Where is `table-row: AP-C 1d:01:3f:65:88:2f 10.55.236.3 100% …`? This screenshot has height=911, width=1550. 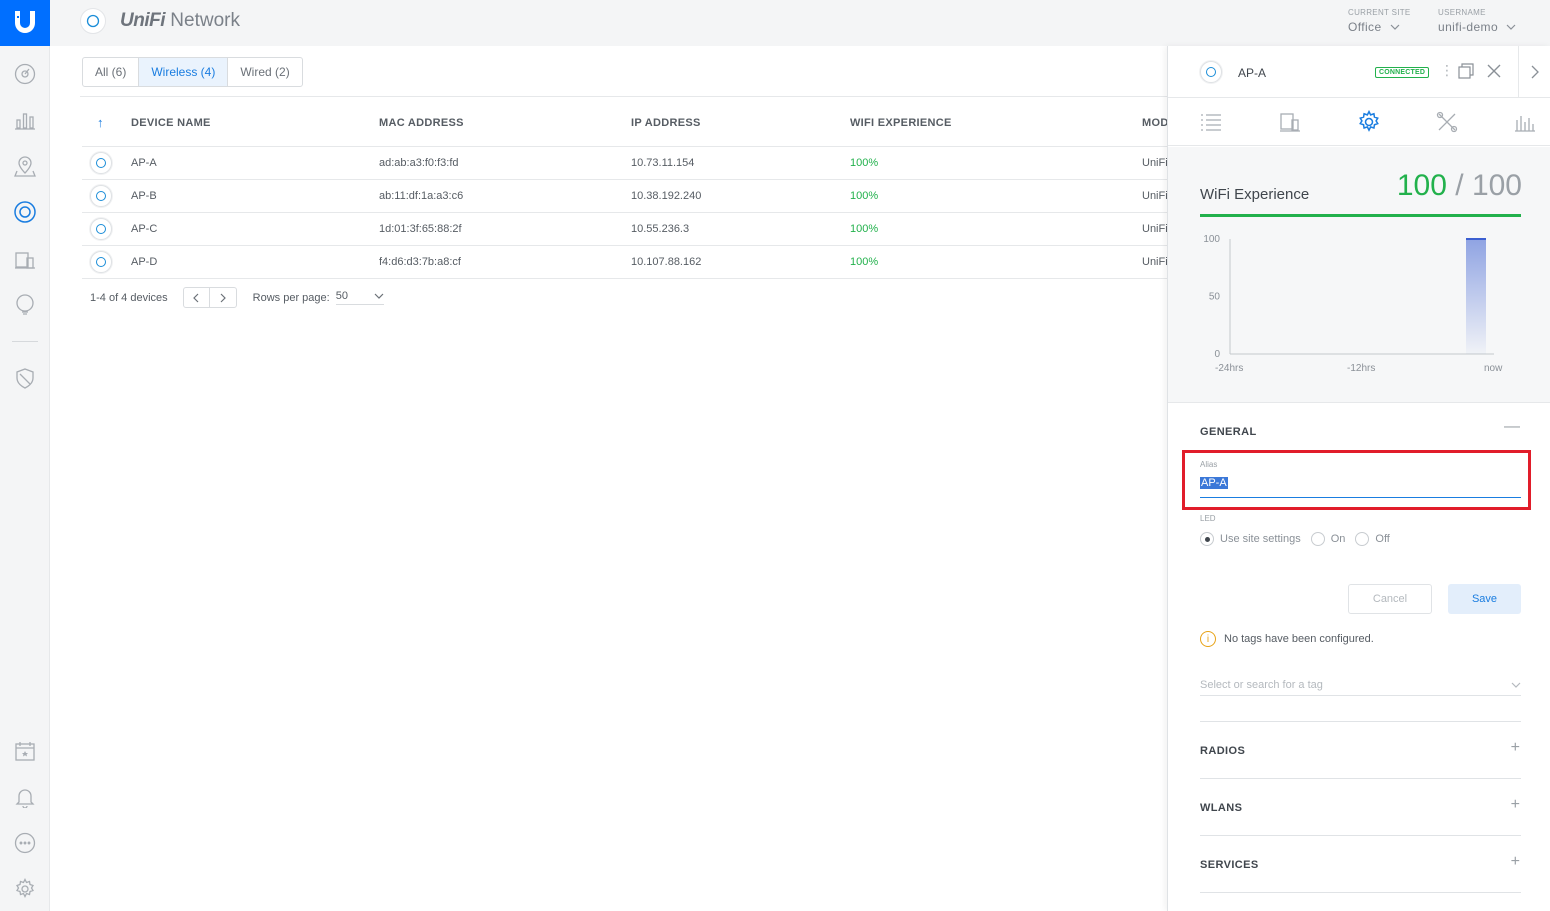
table-row: AP-C 1d:01:3f:65:88:2f 10.55.236.3 100% … is located at coordinates (625, 229).